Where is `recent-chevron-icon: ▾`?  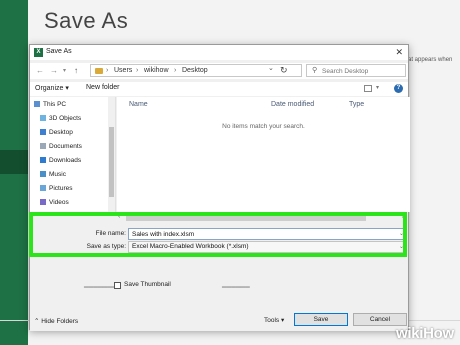
recent-chevron-icon: ▾ is located at coordinates (64, 70).